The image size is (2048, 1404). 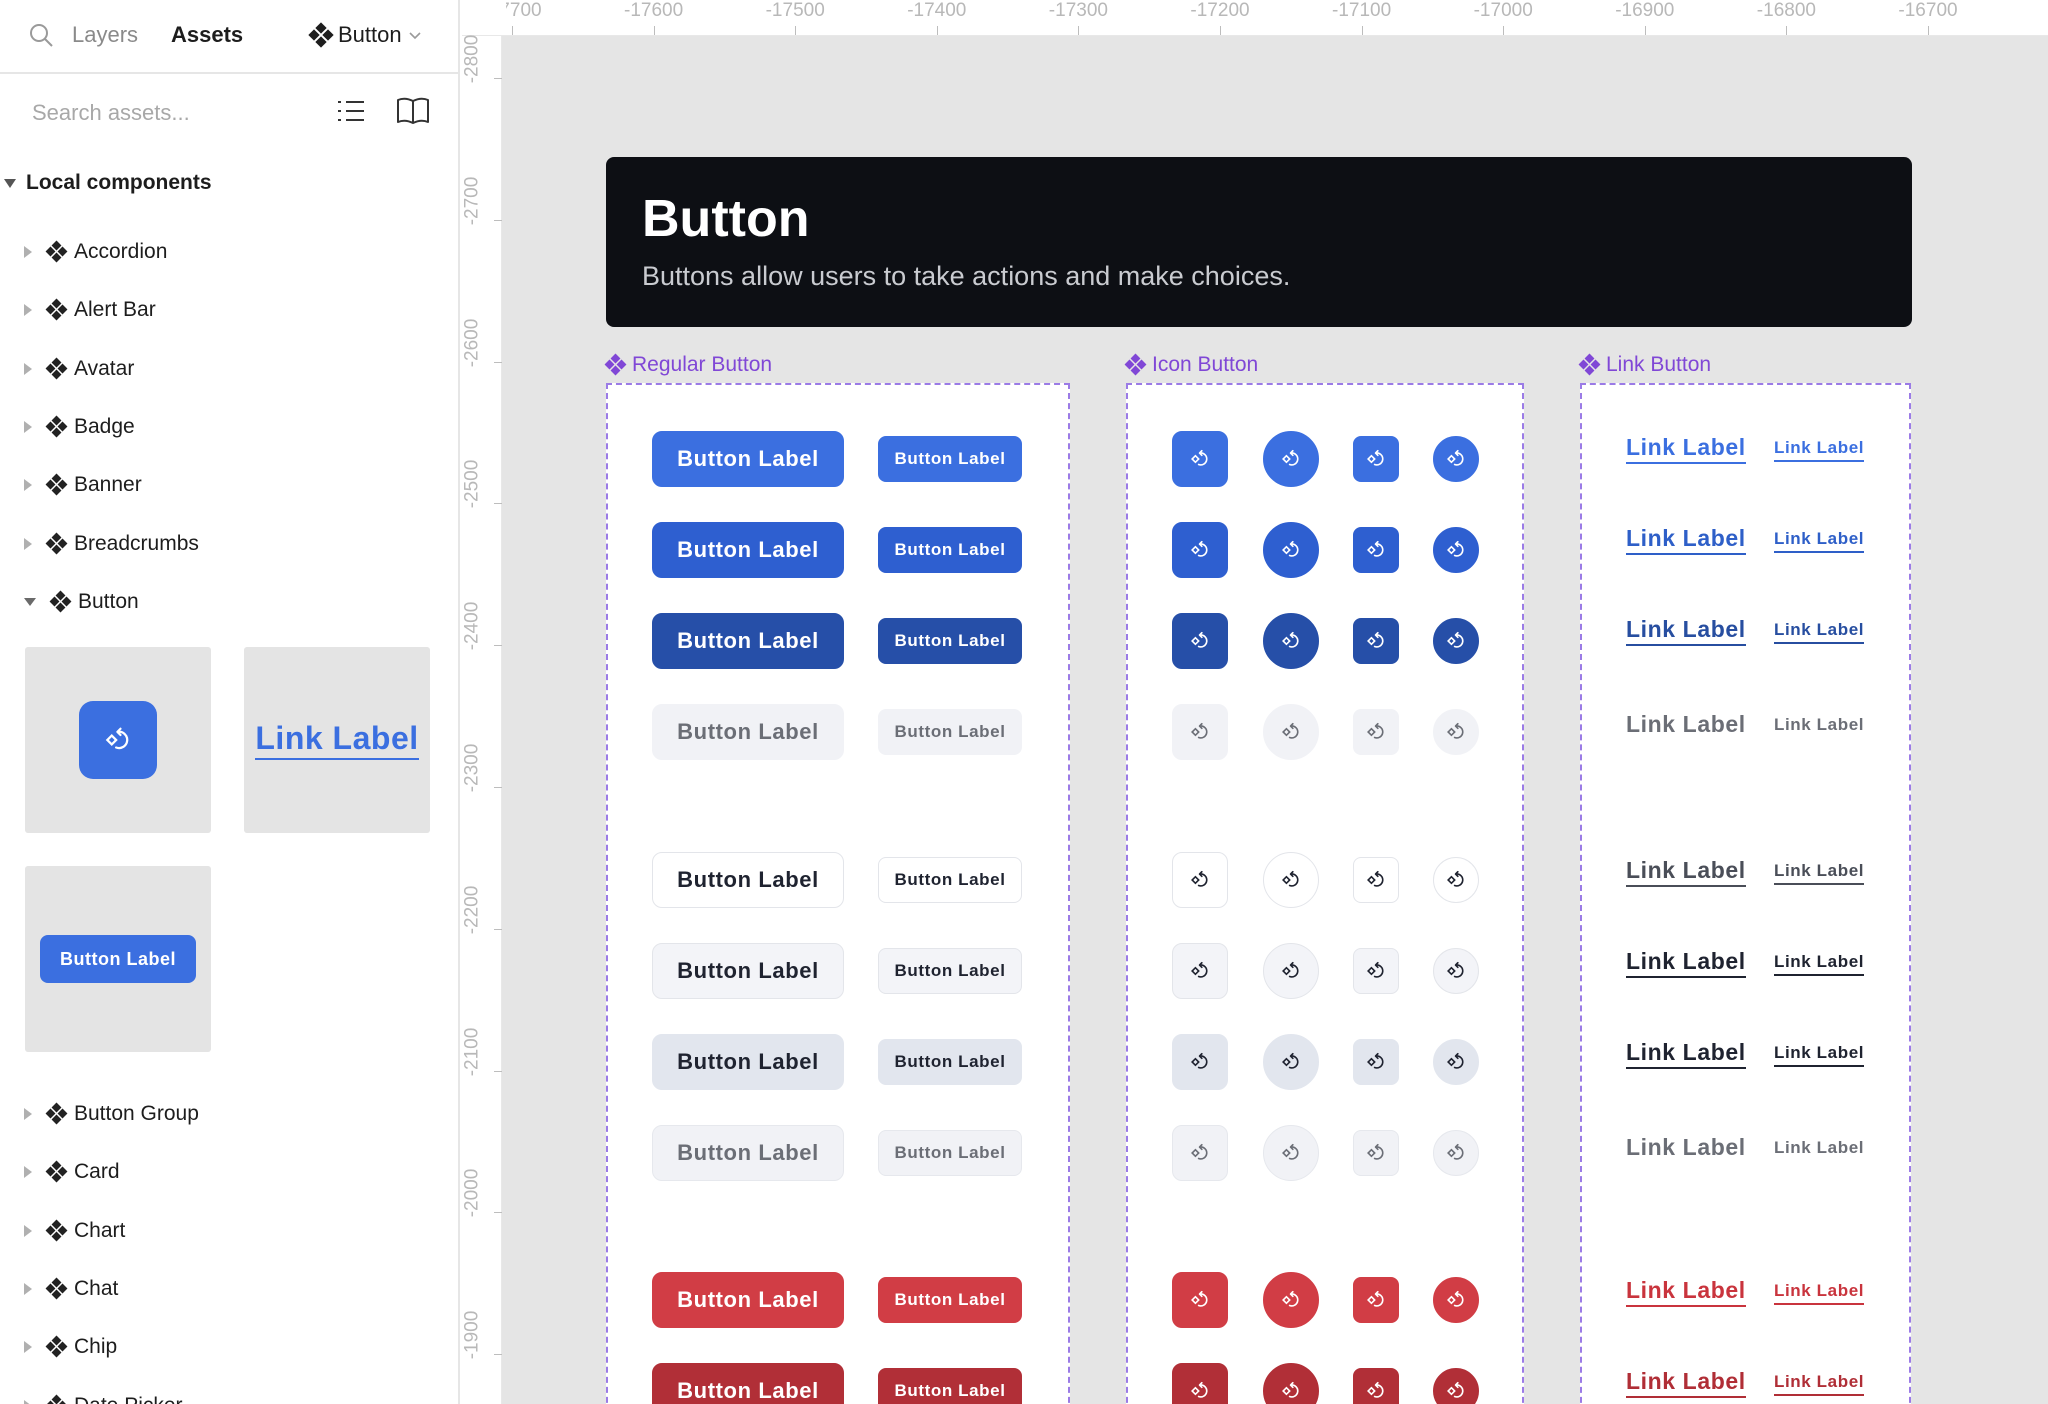 I want to click on component-item: Accordion, so click(x=95, y=252).